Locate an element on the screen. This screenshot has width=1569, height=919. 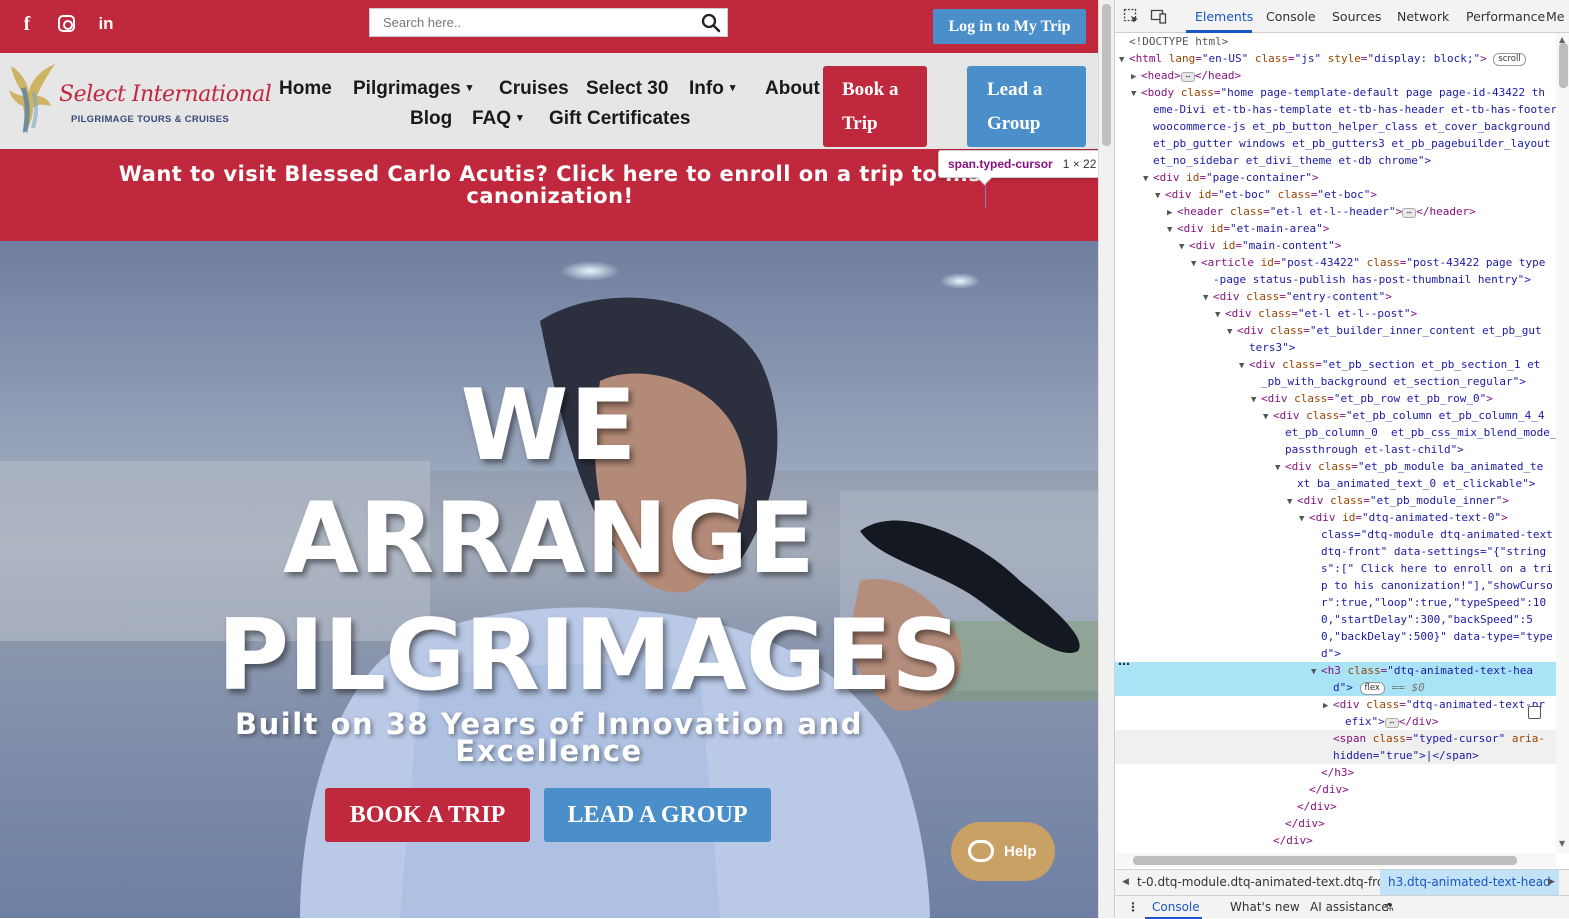
dom-vertical-scroll-thumb is located at coordinates (1563, 65).